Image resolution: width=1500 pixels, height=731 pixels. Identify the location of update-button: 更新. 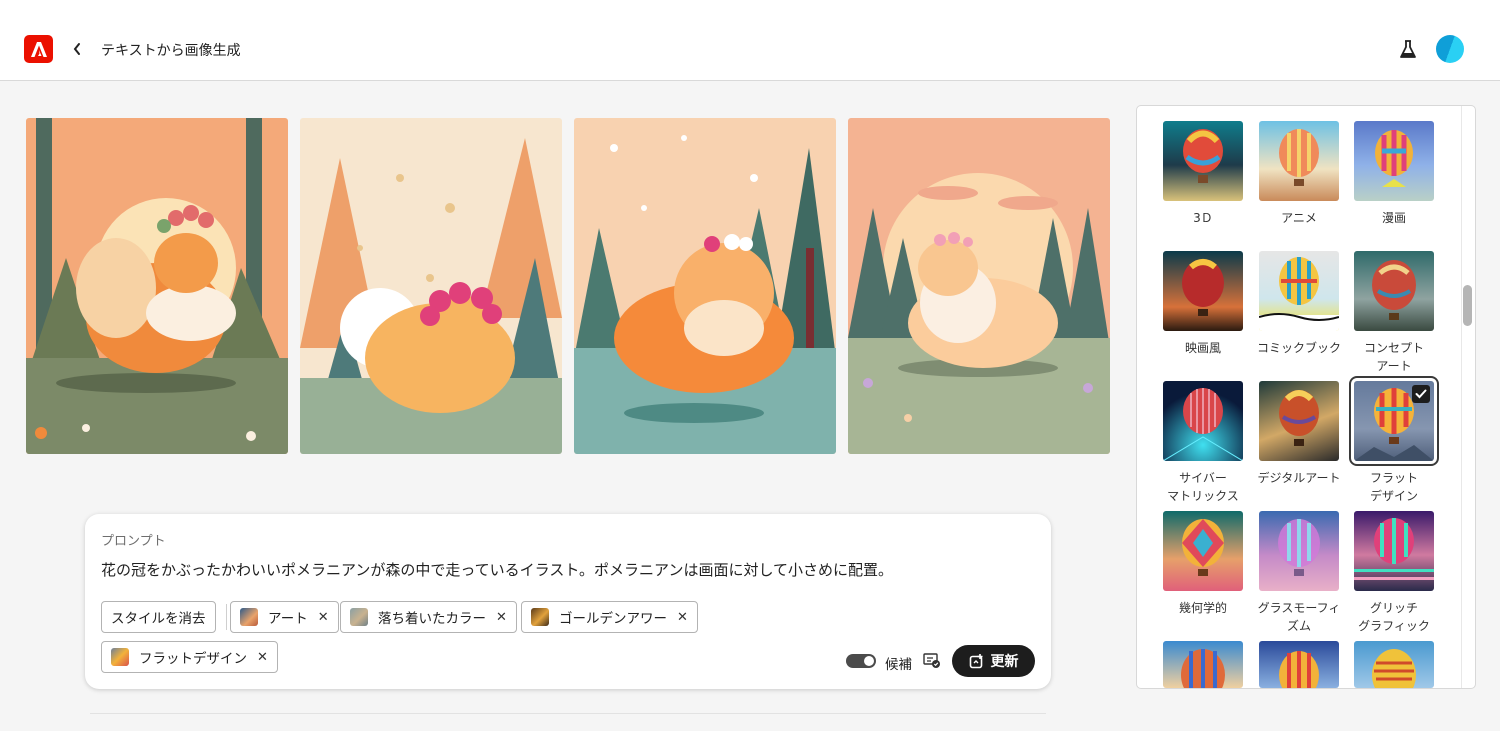
(993, 661).